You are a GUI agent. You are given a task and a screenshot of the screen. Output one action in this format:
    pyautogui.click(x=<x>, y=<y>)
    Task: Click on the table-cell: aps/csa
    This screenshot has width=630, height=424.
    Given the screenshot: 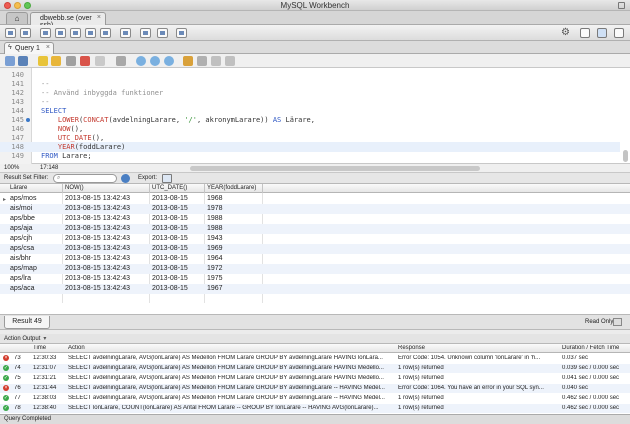 What is the action you would take?
    pyautogui.click(x=22, y=248)
    